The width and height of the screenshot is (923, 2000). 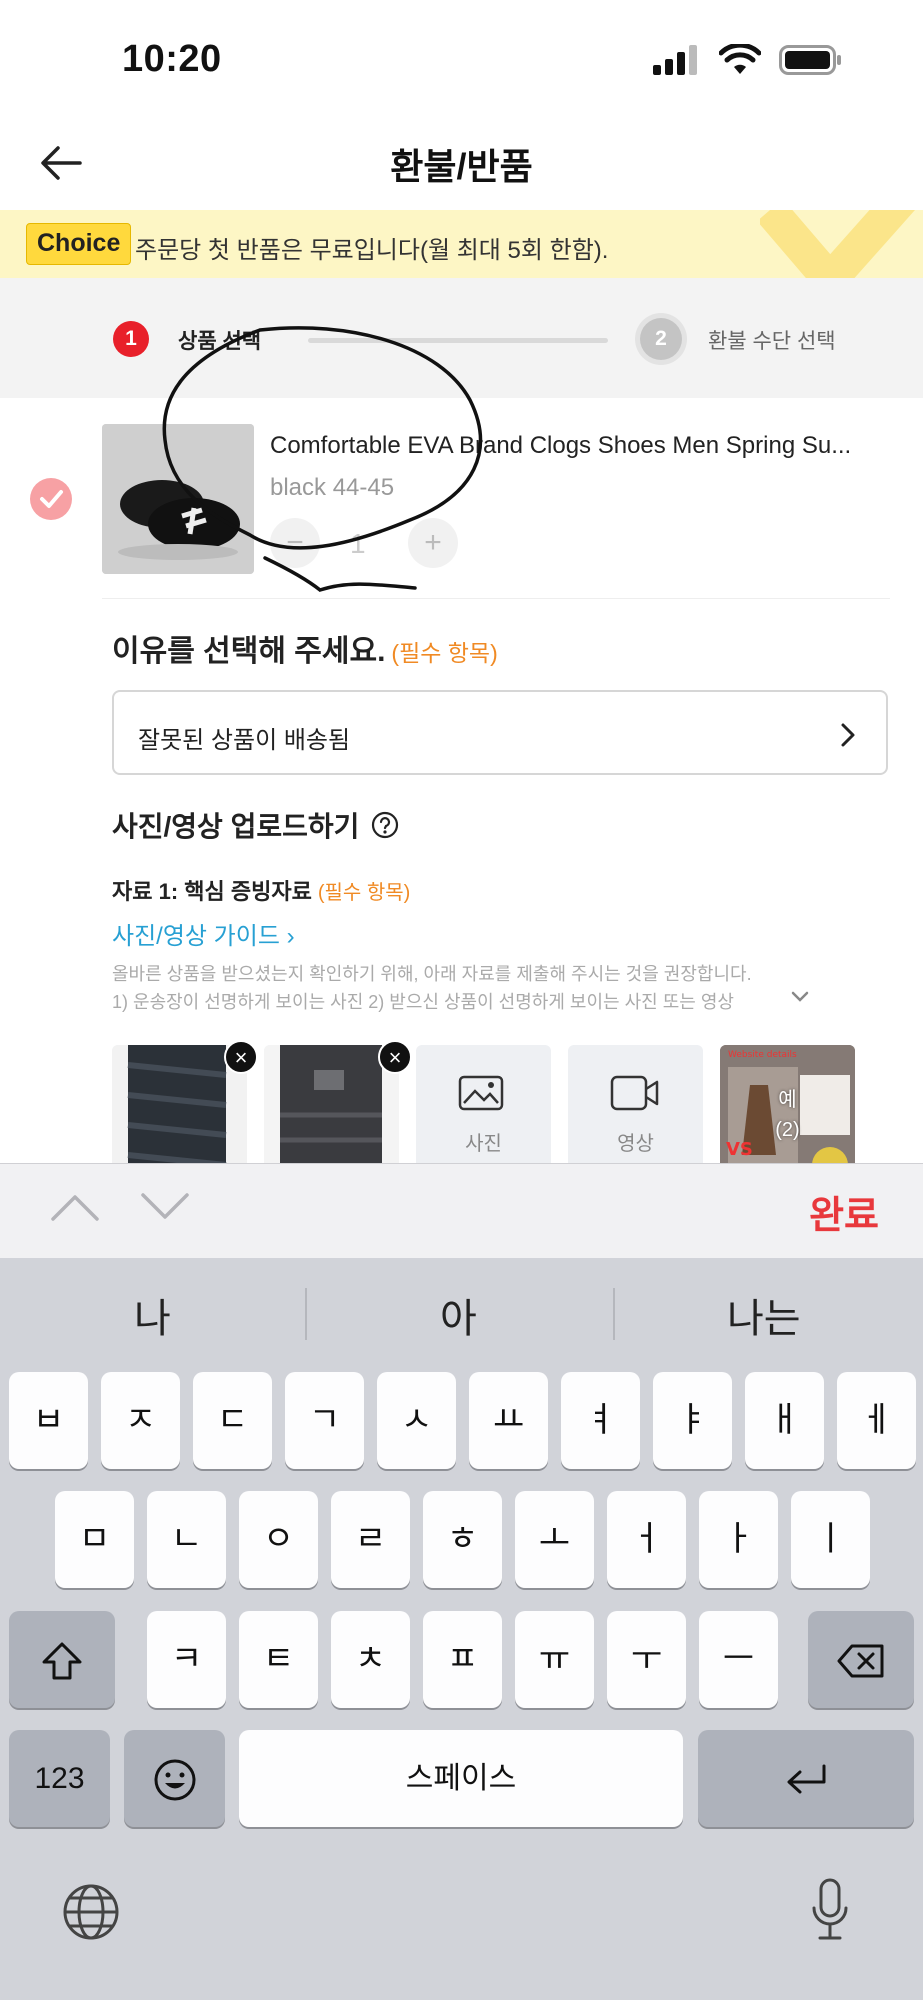 What do you see at coordinates (140, 1420) in the screenshot?
I see `key: ㅈ` at bounding box center [140, 1420].